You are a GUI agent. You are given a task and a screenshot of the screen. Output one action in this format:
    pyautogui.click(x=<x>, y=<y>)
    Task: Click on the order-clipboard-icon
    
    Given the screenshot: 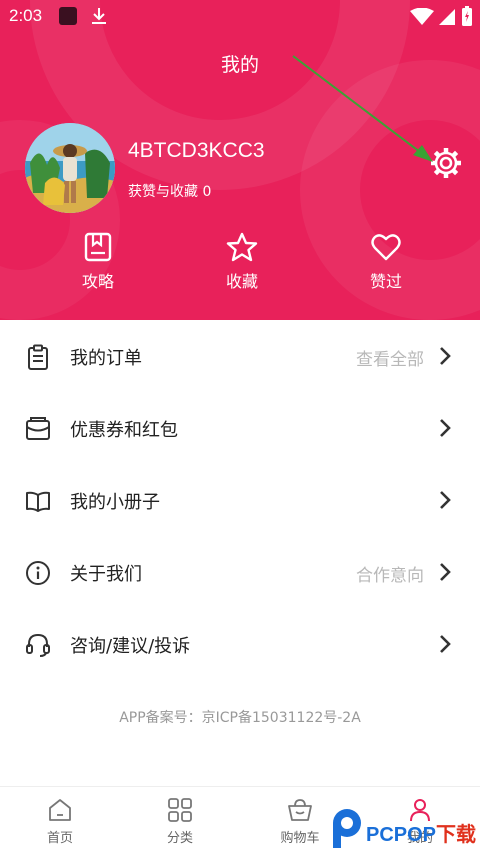 What is the action you would take?
    pyautogui.click(x=38, y=357)
    